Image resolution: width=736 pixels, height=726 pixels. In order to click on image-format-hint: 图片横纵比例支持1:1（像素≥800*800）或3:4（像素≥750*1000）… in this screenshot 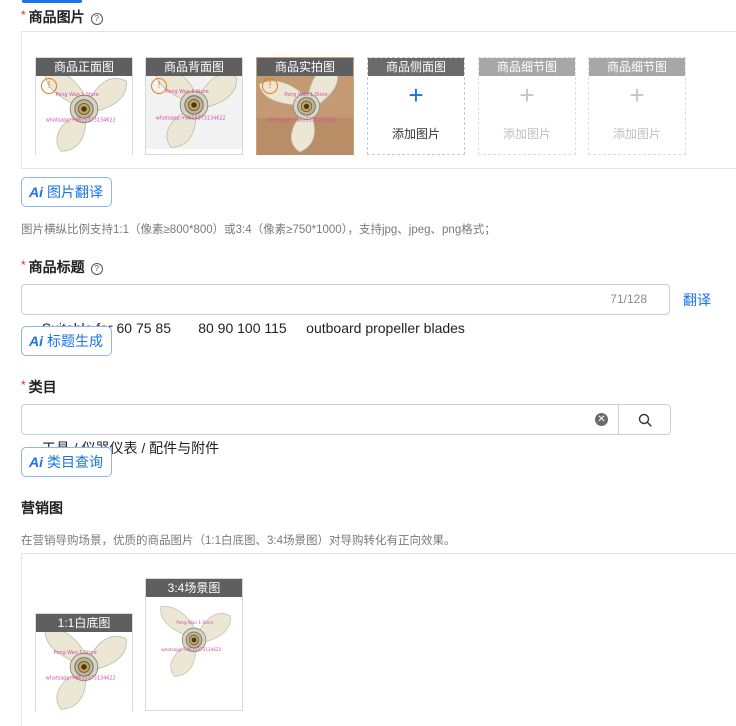, I will do `click(258, 230)`.